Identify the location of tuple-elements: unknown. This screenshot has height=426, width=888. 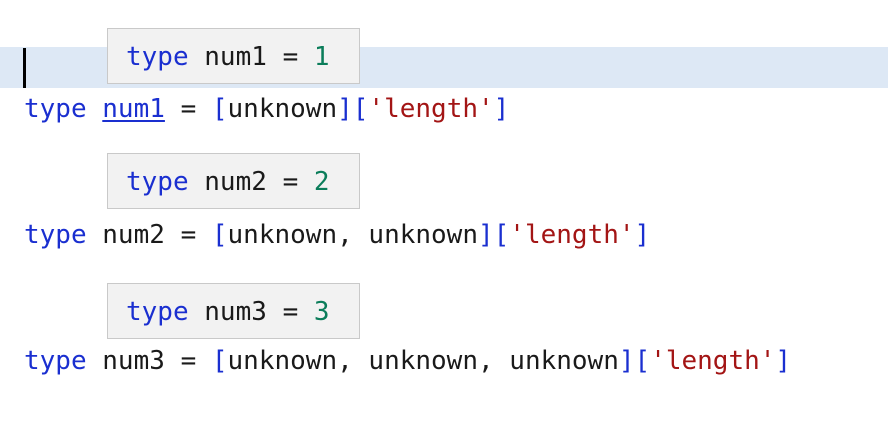
(282, 109).